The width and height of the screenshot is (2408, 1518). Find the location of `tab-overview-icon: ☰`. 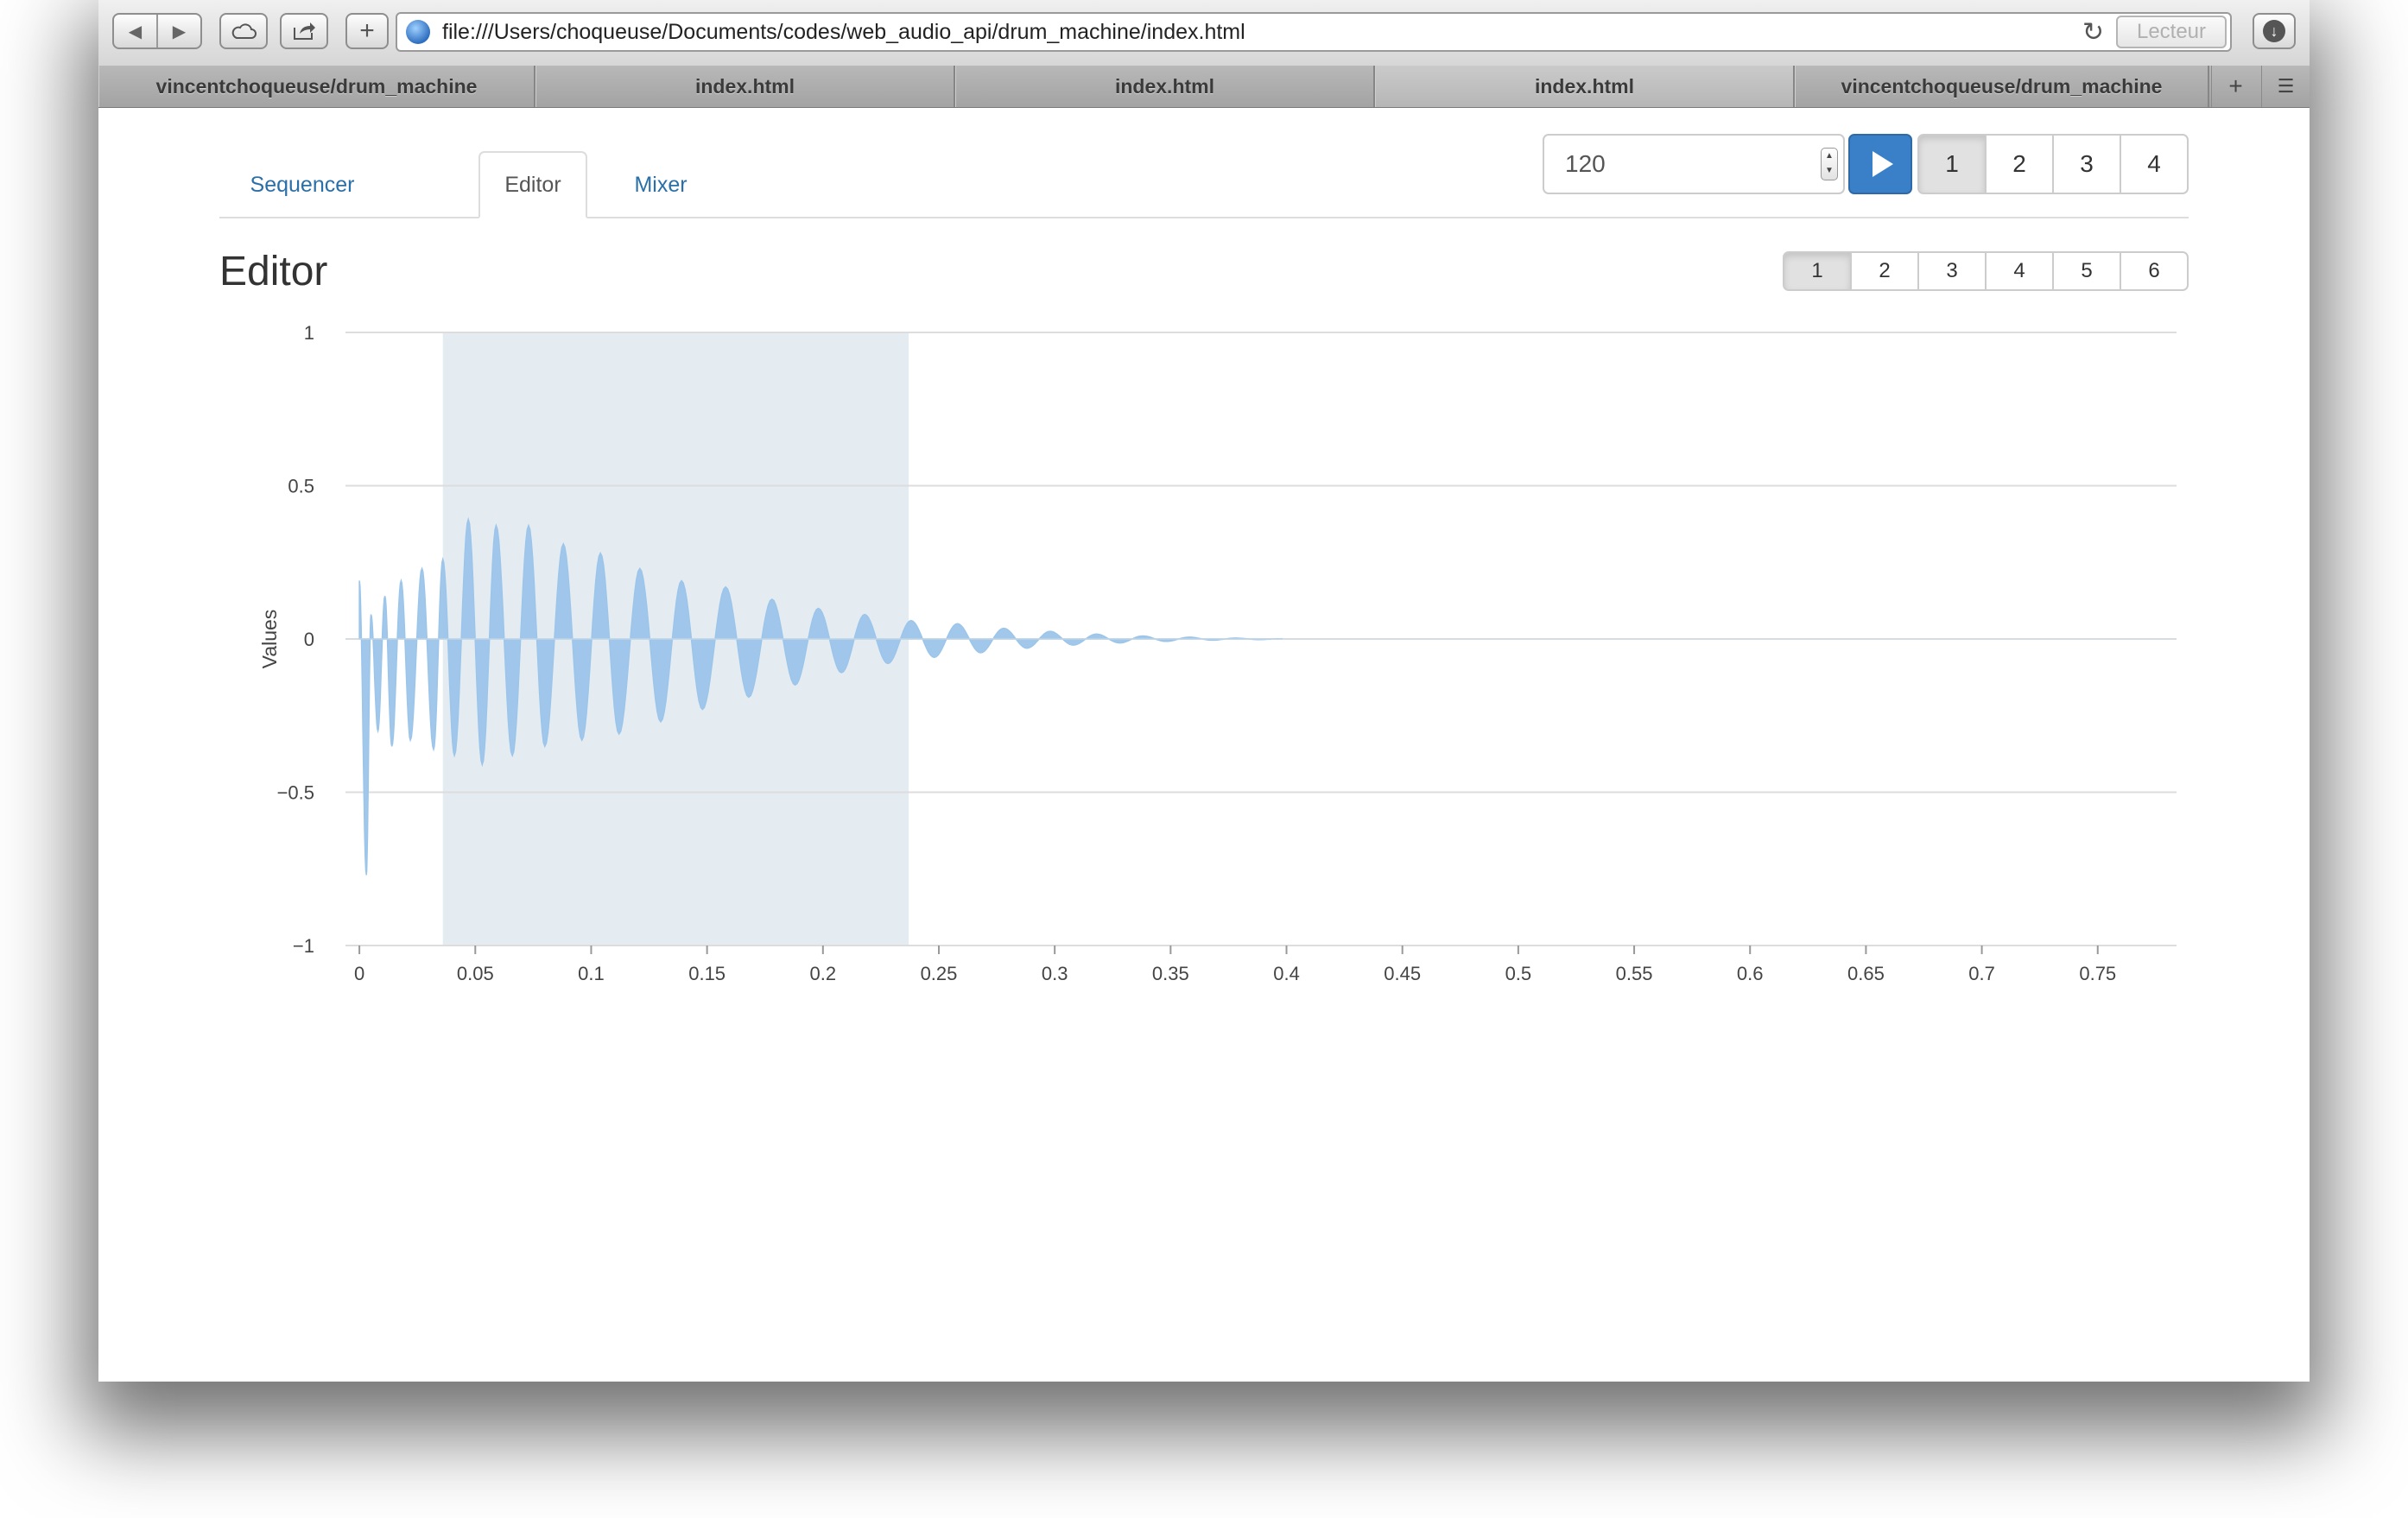

tab-overview-icon: ☰ is located at coordinates (2285, 86).